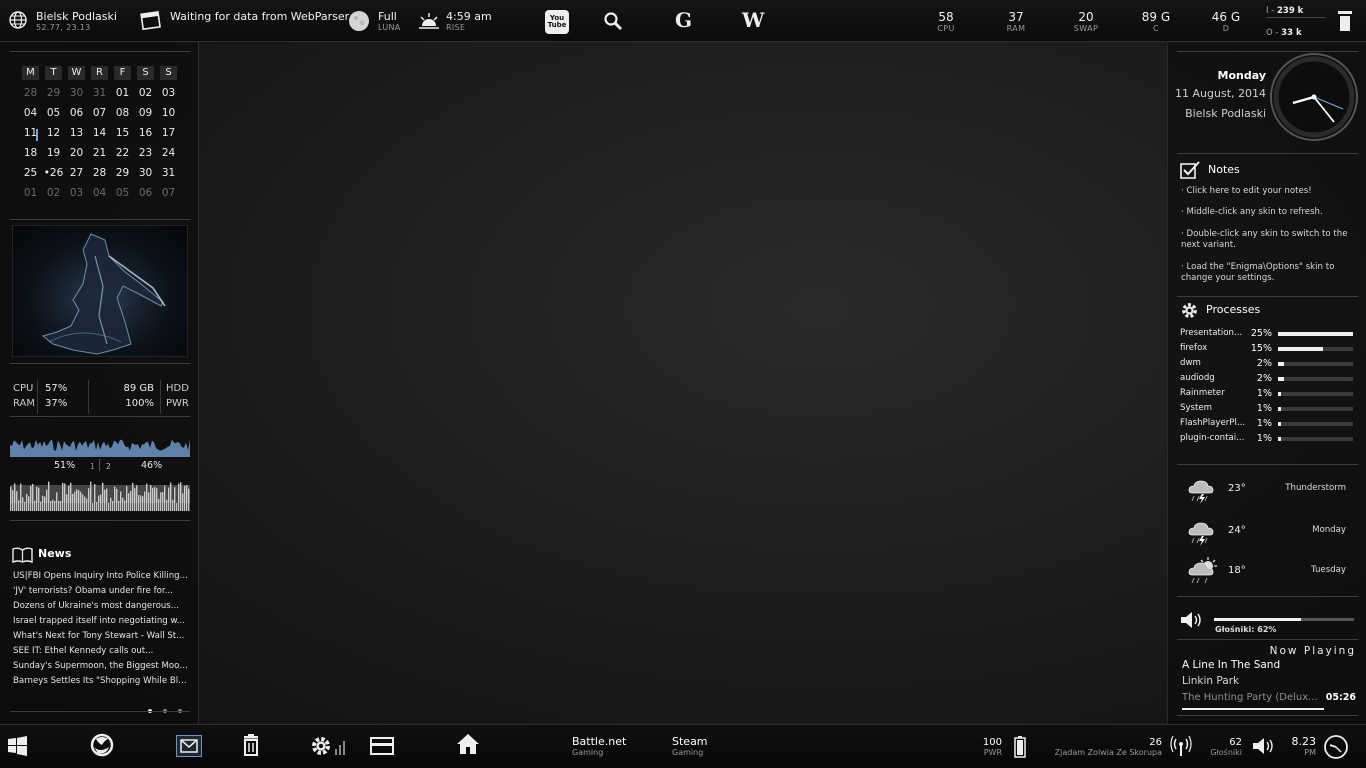 The height and width of the screenshot is (768, 1366). Describe the element at coordinates (76, 133) in the screenshot. I see `calendar-day: 13` at that location.